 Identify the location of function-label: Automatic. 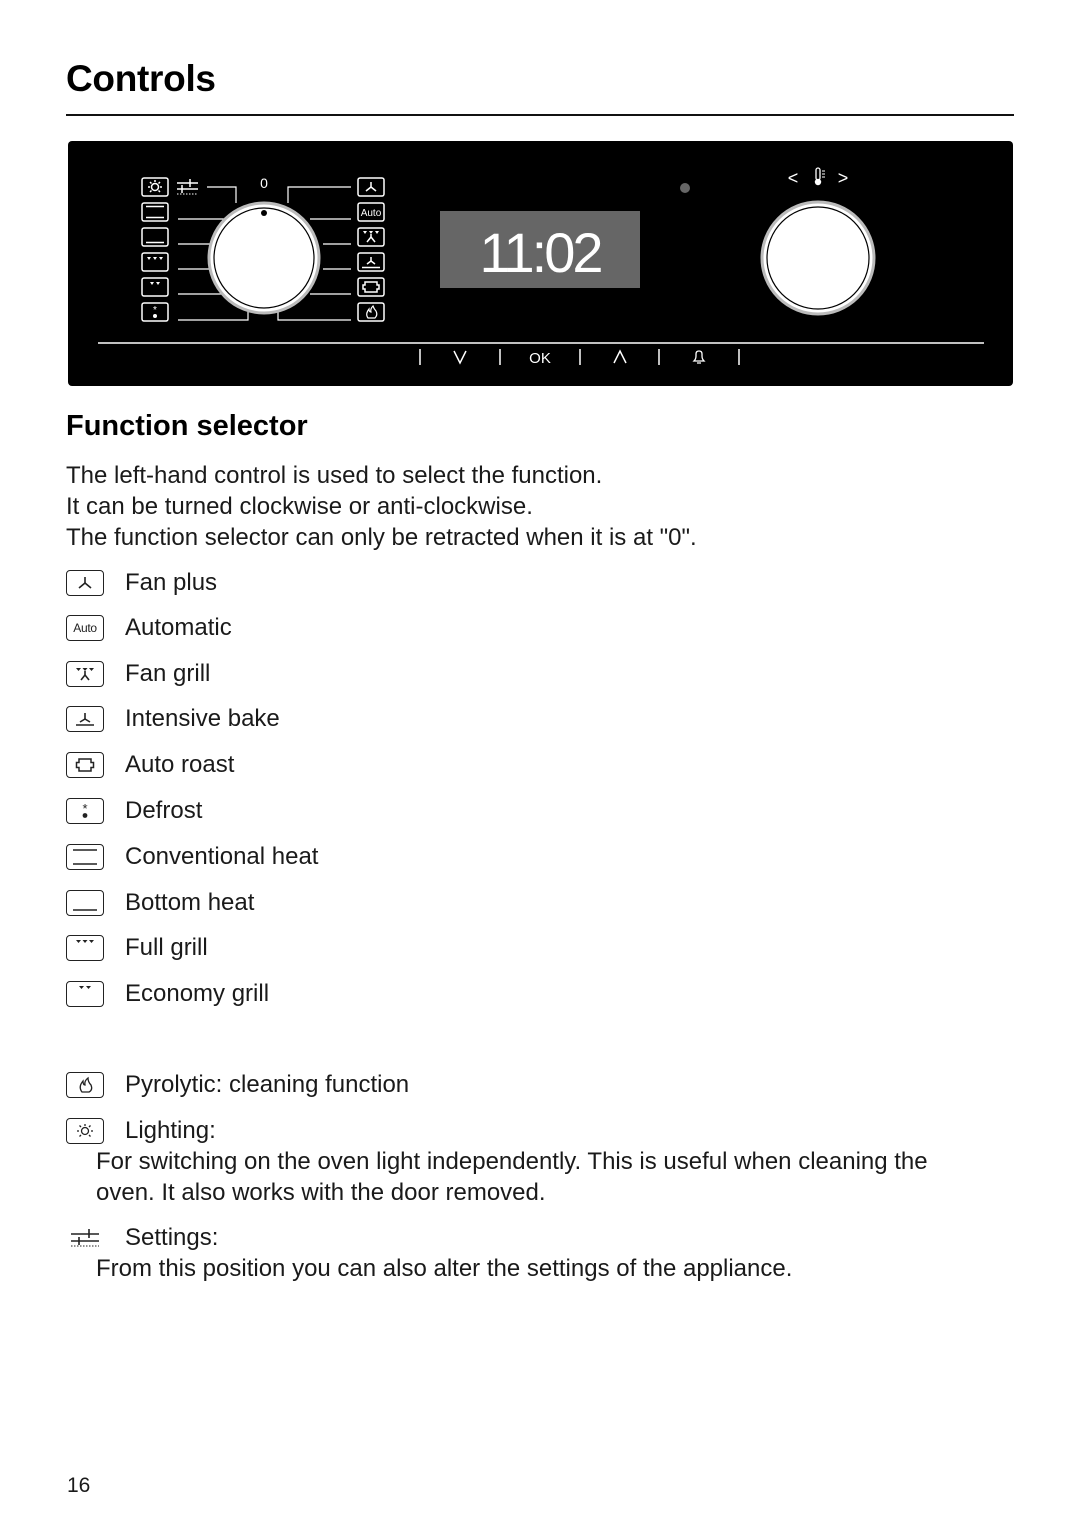
(178, 627).